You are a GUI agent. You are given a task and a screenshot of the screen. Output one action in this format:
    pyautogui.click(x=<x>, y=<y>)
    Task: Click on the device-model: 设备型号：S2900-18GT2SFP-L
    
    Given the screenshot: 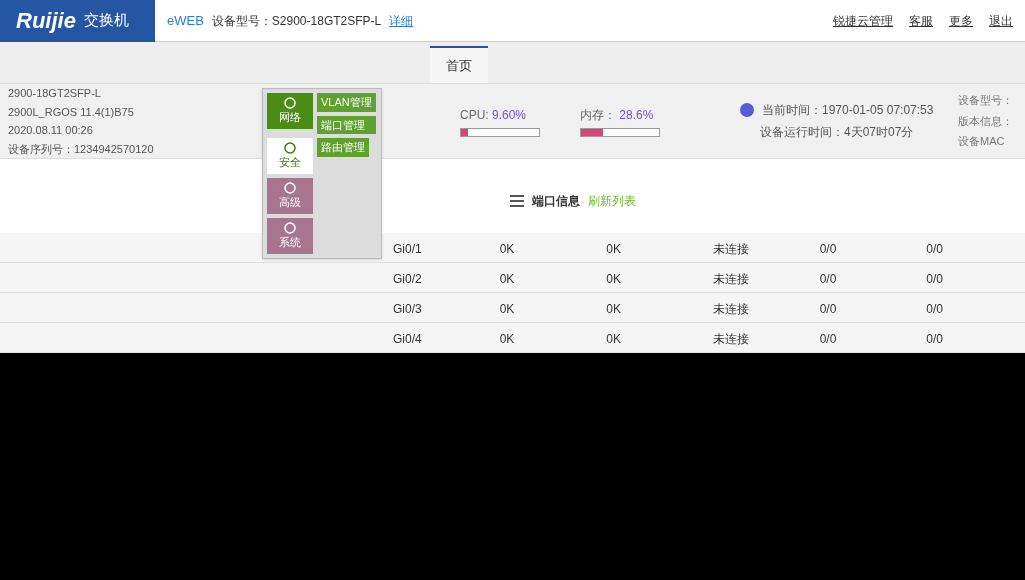 What is the action you would take?
    pyautogui.click(x=296, y=21)
    